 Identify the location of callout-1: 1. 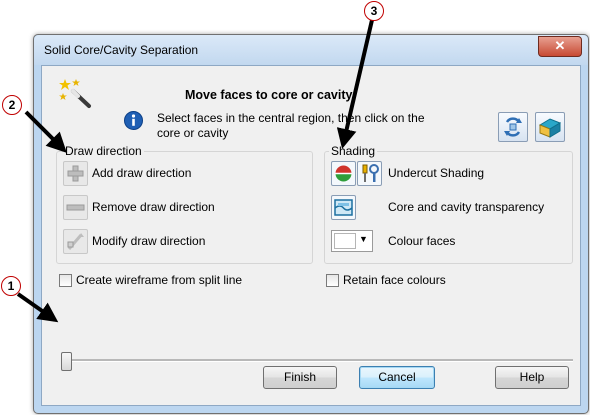
(11, 286).